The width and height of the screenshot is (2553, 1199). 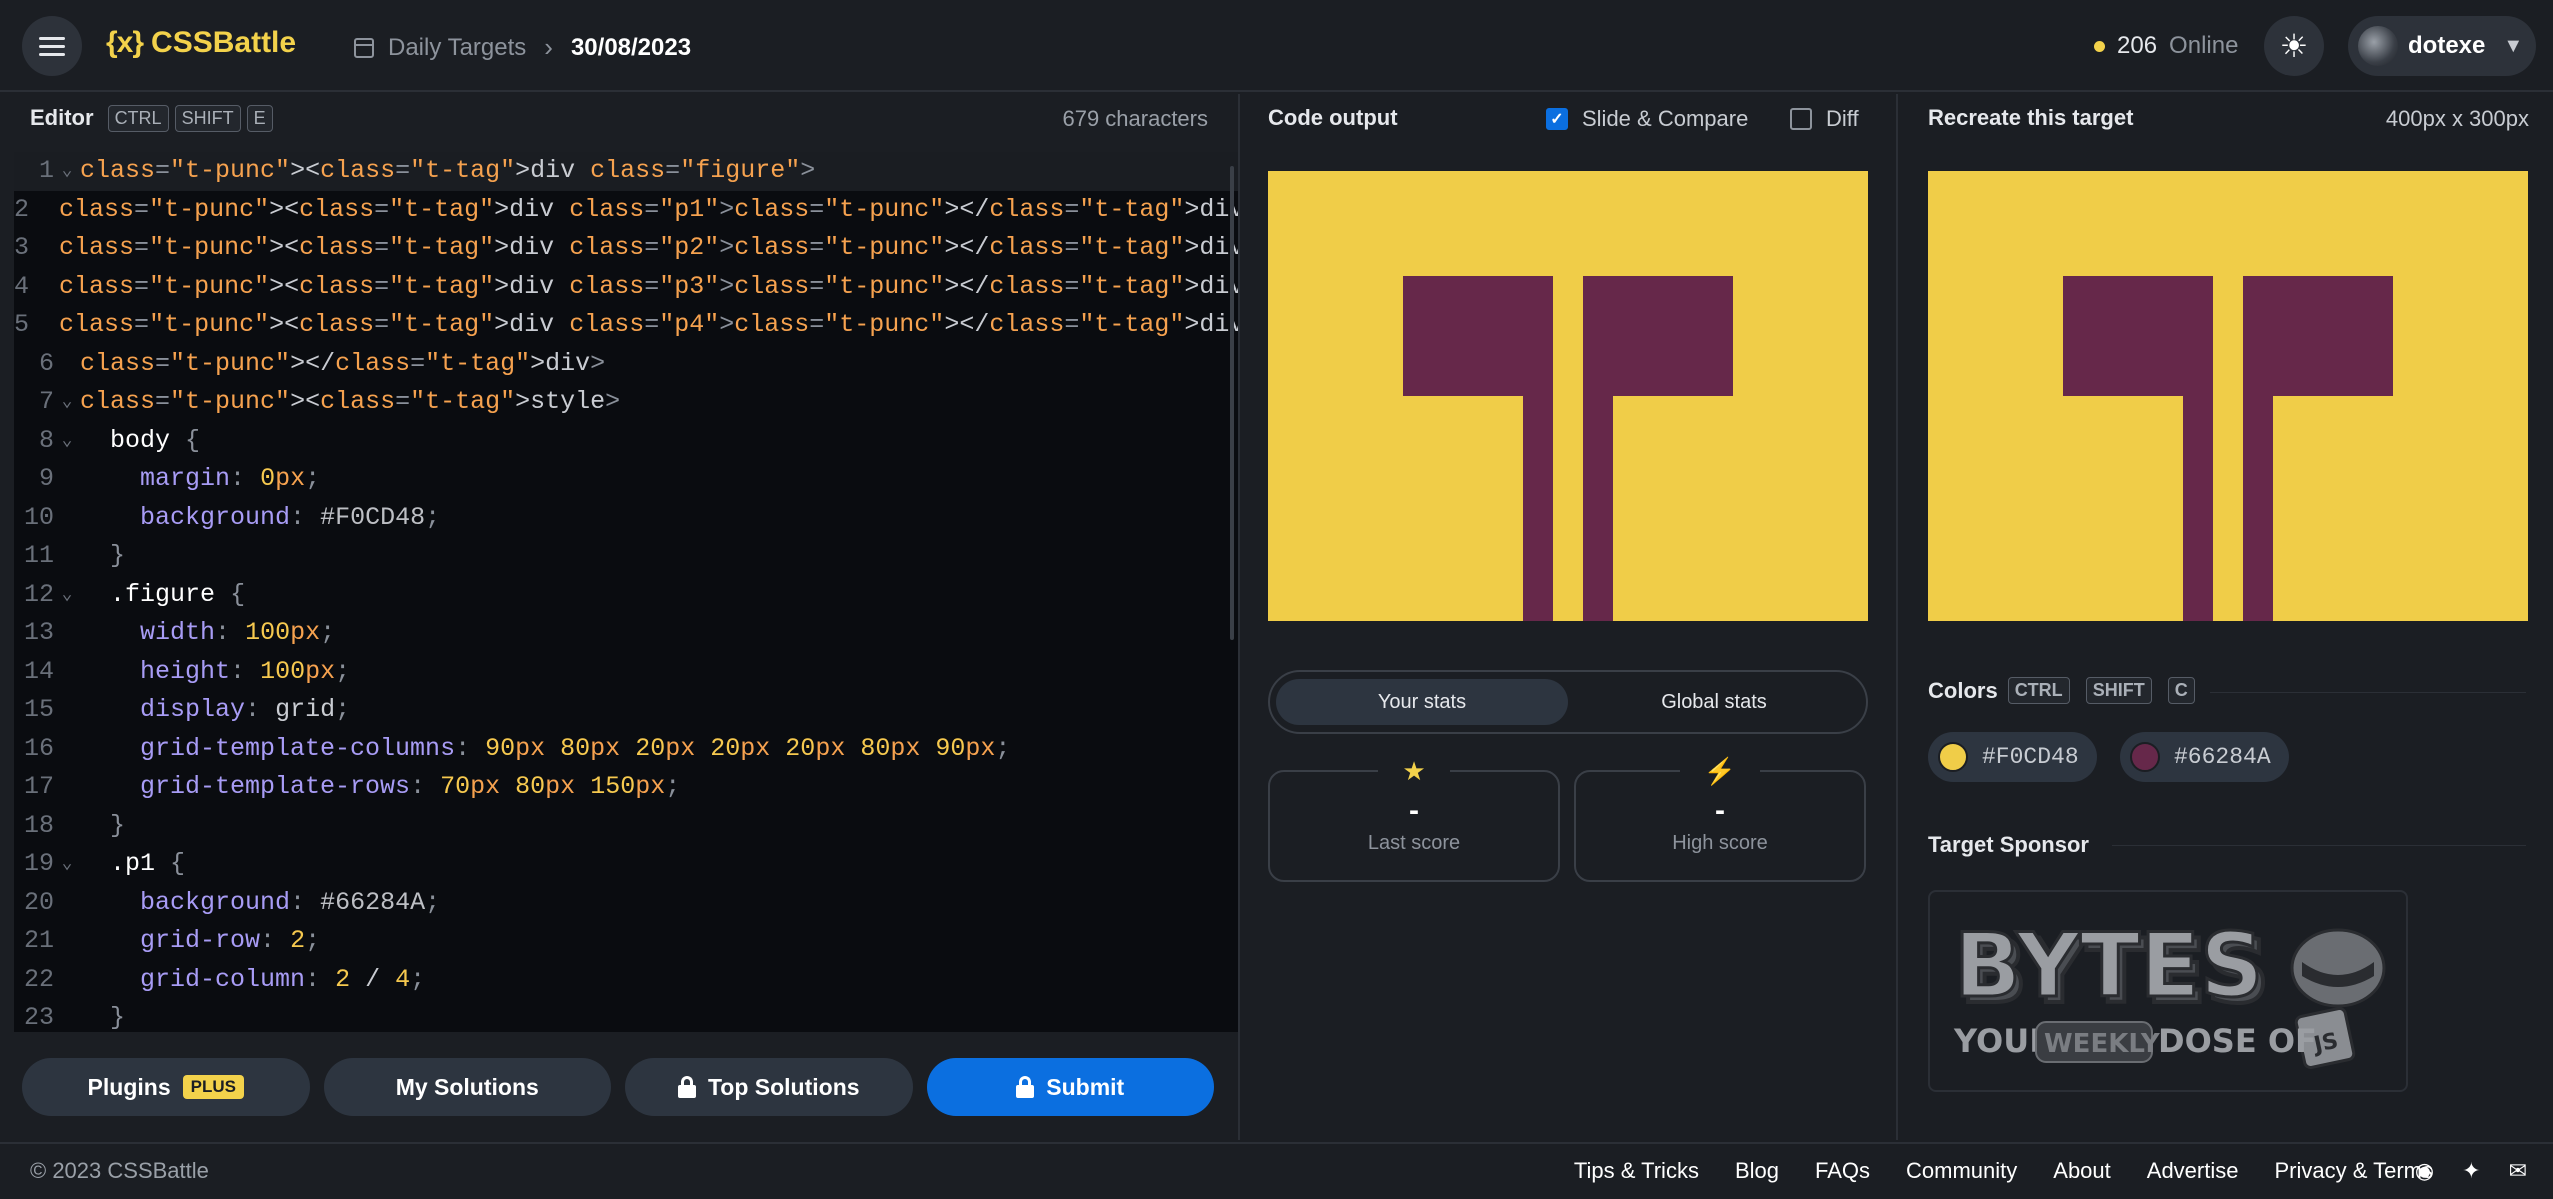 What do you see at coordinates (1961, 1171) in the screenshot?
I see `footer-link-community: Community` at bounding box center [1961, 1171].